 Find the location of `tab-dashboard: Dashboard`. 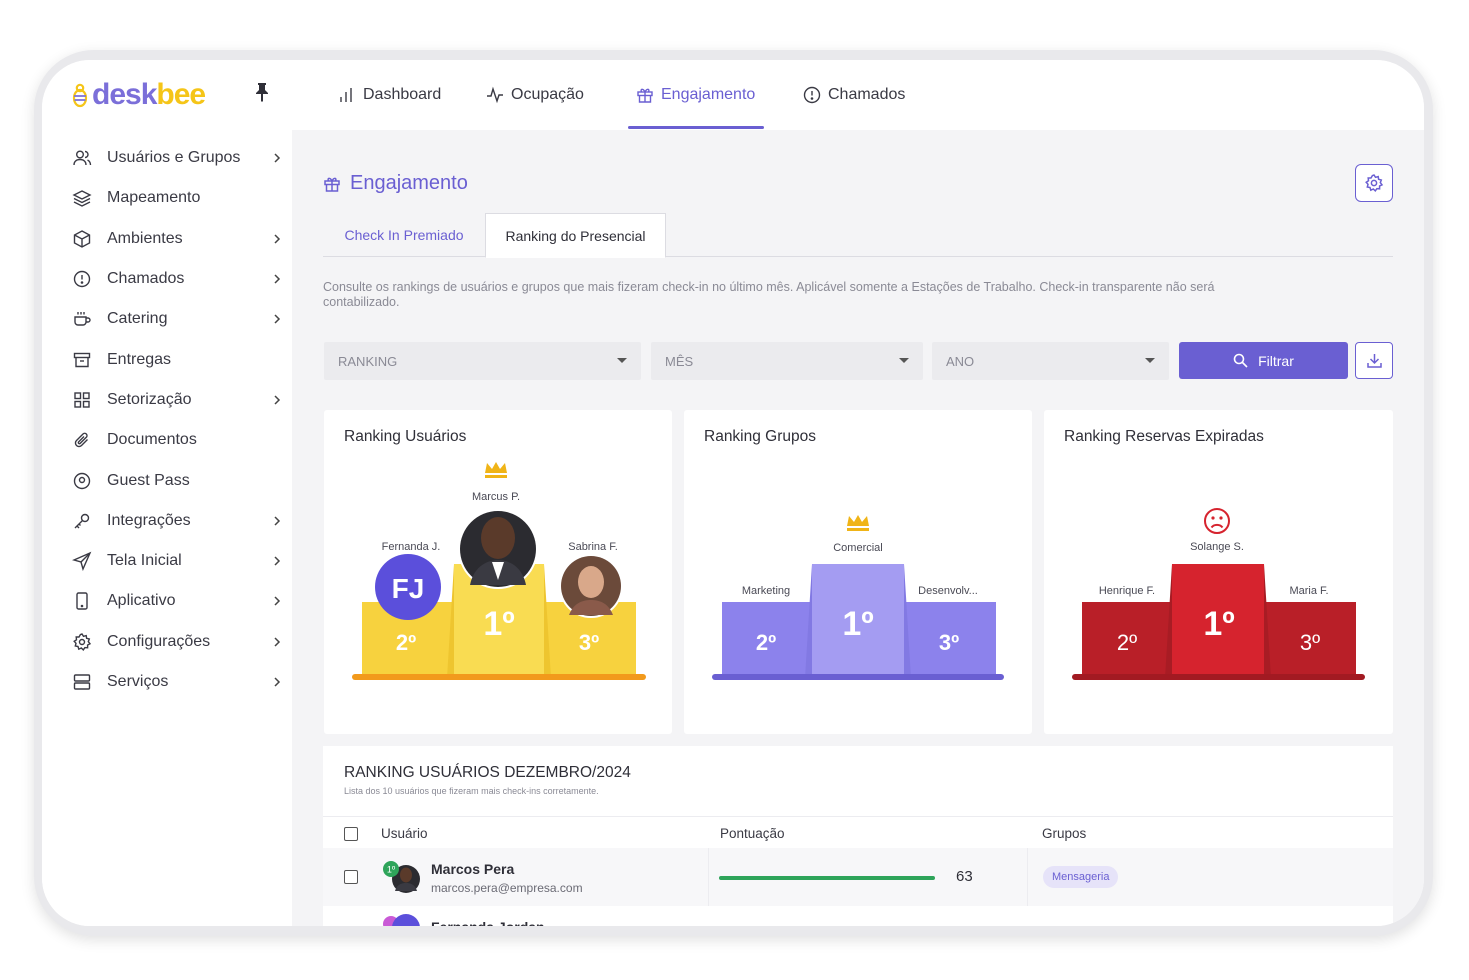

tab-dashboard: Dashboard is located at coordinates (389, 95).